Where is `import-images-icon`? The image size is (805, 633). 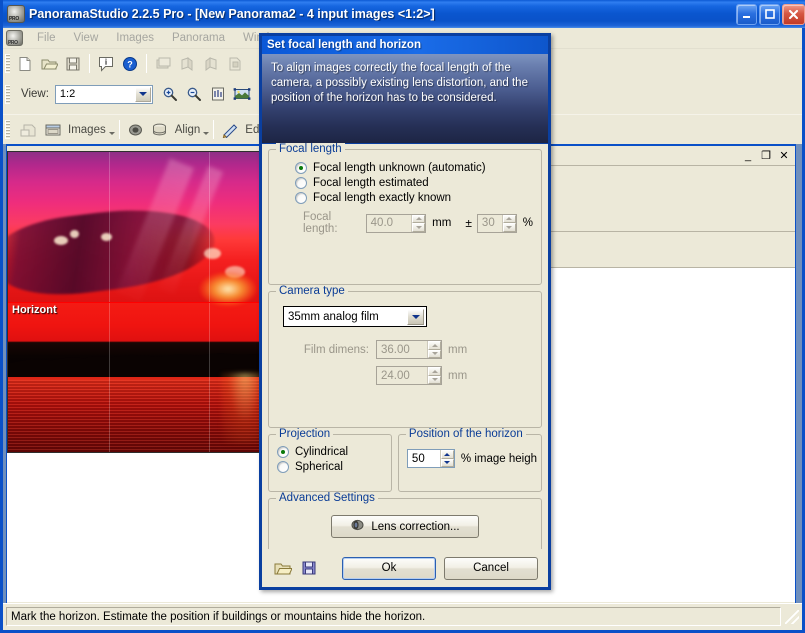
import-images-icon is located at coordinates (163, 63).